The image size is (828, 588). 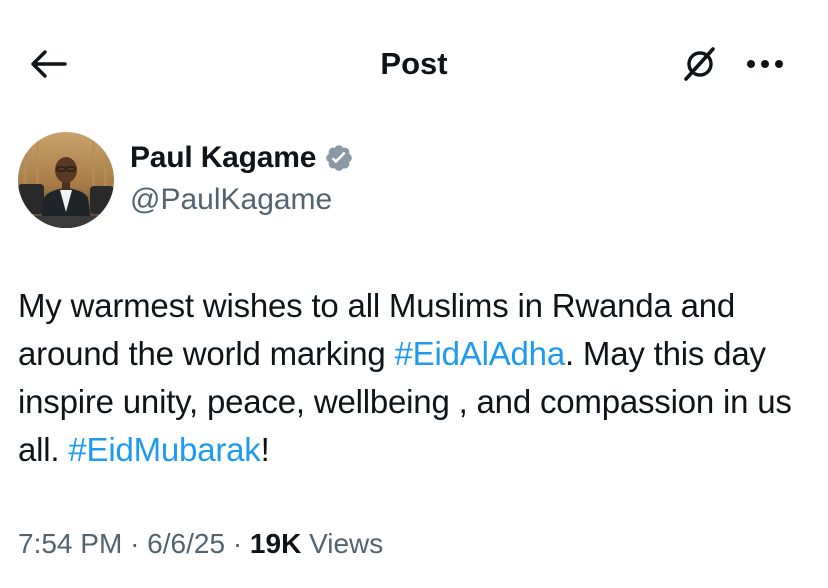 I want to click on avatar-photo, so click(x=66, y=180).